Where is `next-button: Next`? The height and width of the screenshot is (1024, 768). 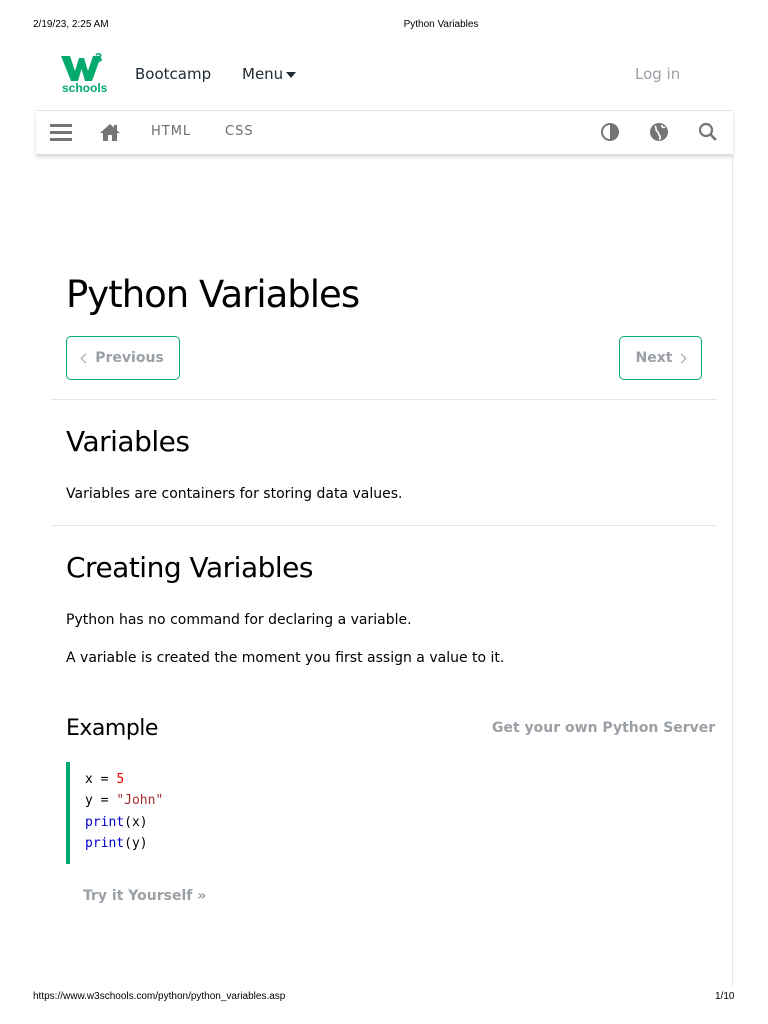
next-button: Next is located at coordinates (660, 358).